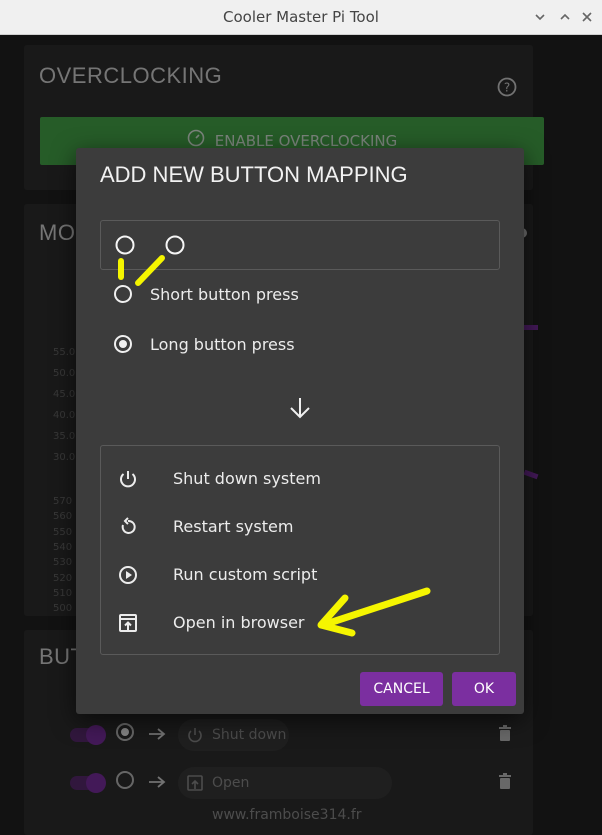  I want to click on long-press-label: Long button press, so click(222, 344).